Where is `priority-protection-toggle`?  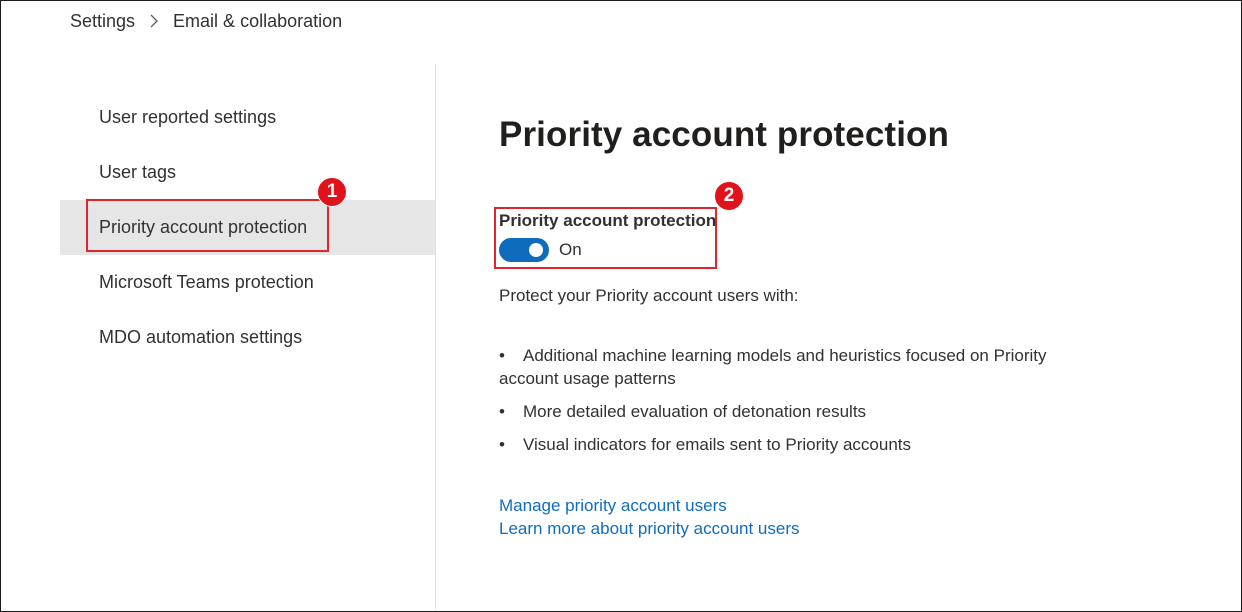 priority-protection-toggle is located at coordinates (524, 250).